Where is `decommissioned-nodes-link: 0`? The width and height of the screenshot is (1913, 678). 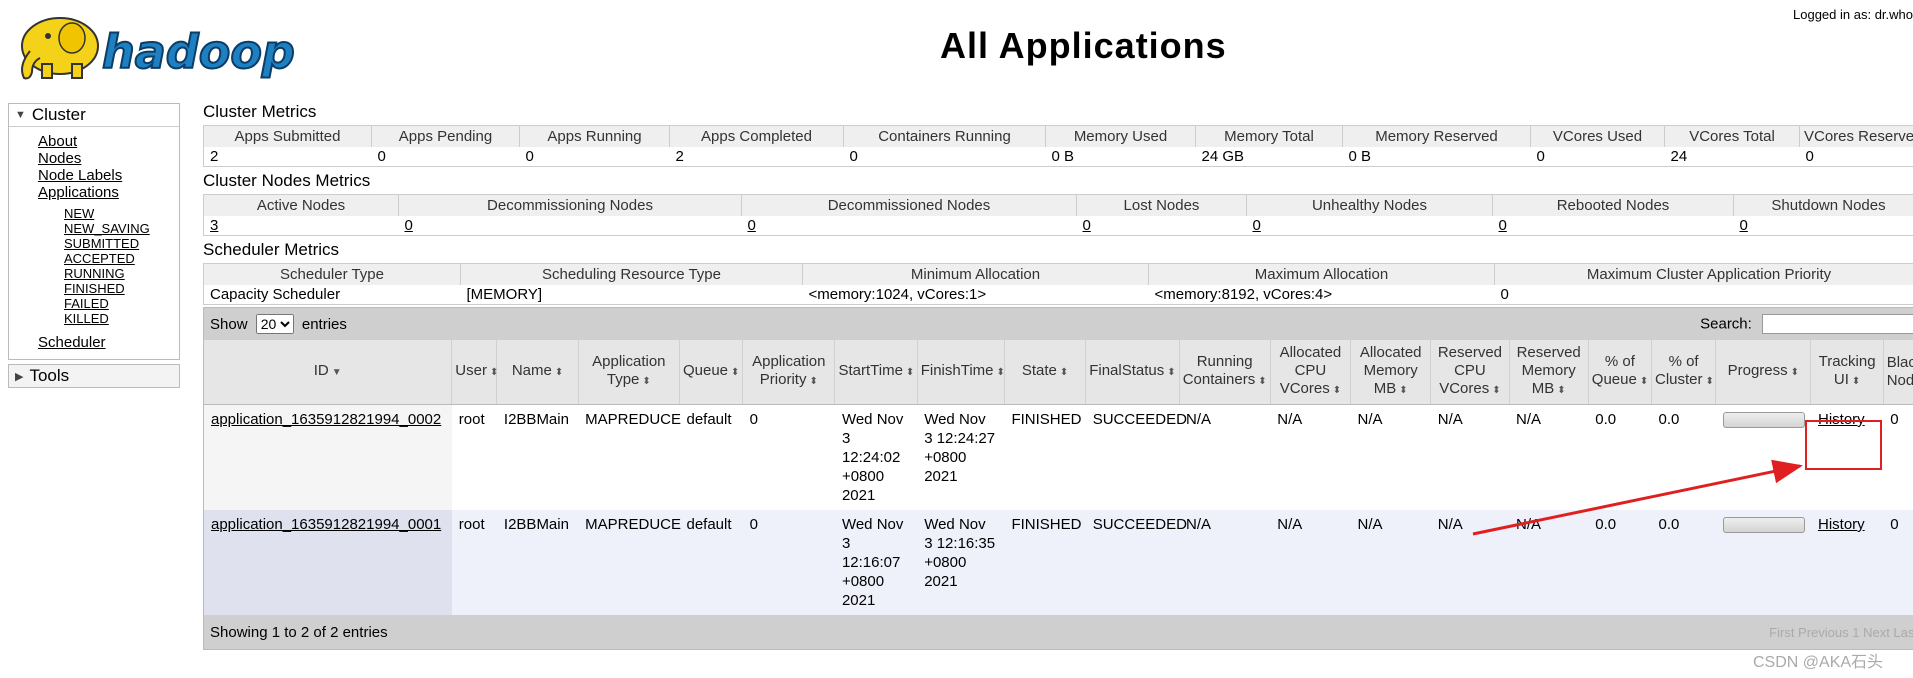 decommissioned-nodes-link: 0 is located at coordinates (752, 225).